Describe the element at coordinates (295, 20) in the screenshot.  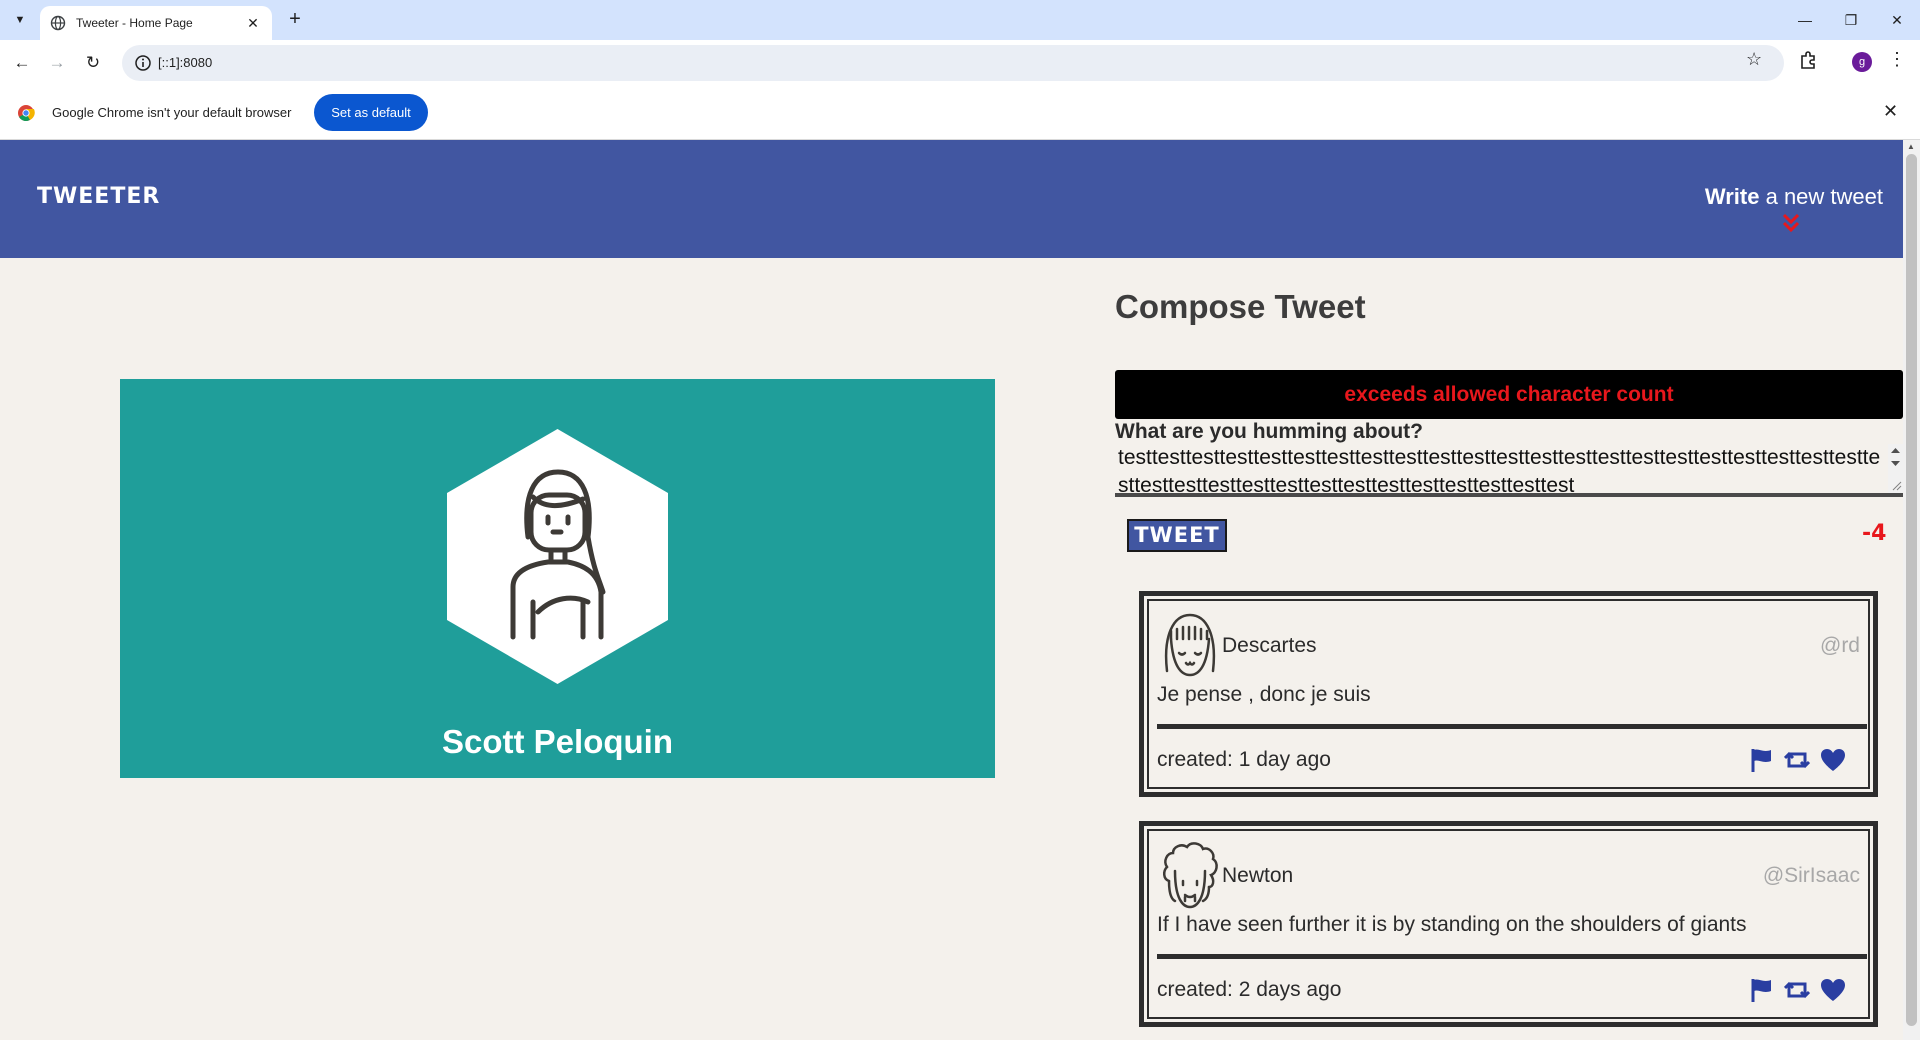
I see `new-tab-button: +` at that location.